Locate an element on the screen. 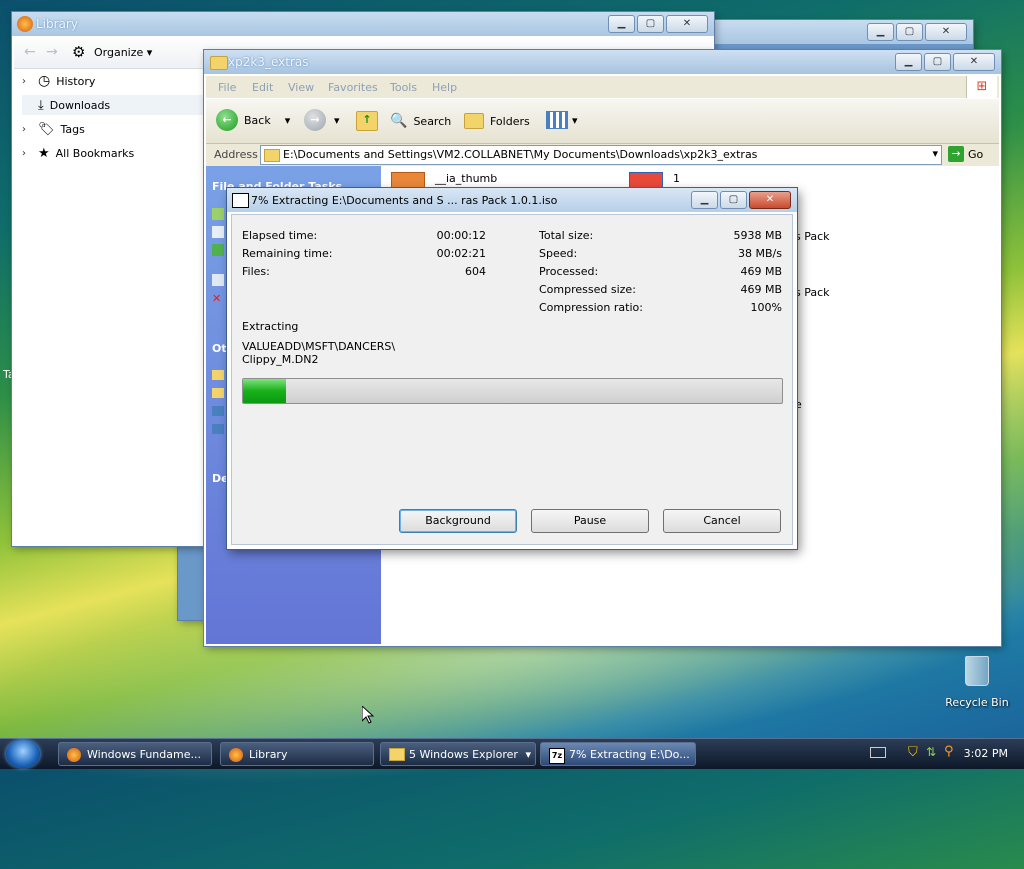  forward-button: → ▾ is located at coordinates (322, 120).